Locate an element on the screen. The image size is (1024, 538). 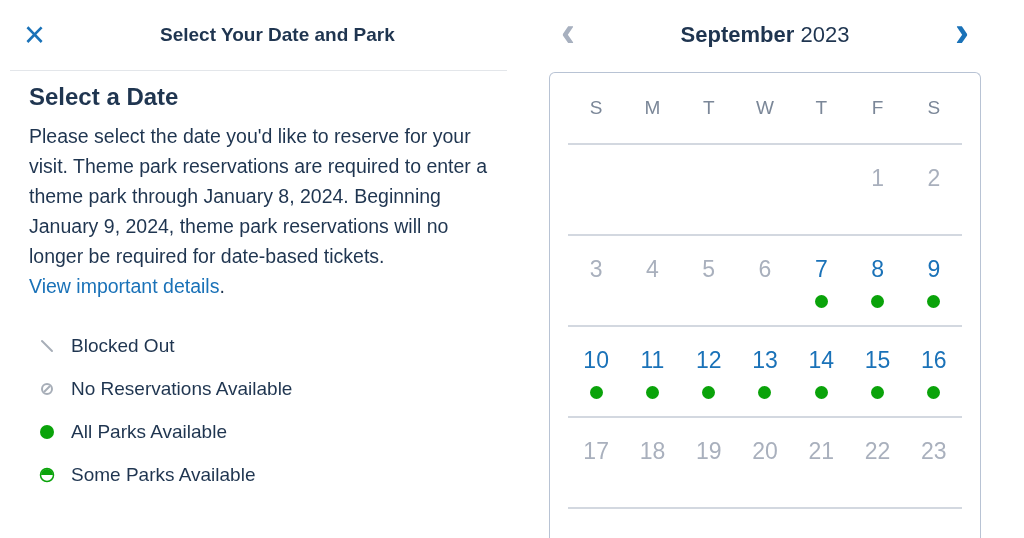
calendar-day: 20 is located at coordinates (765, 451).